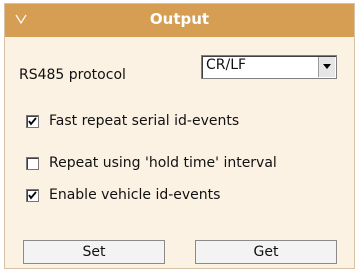  I want to click on panel-title: Output, so click(179, 19).